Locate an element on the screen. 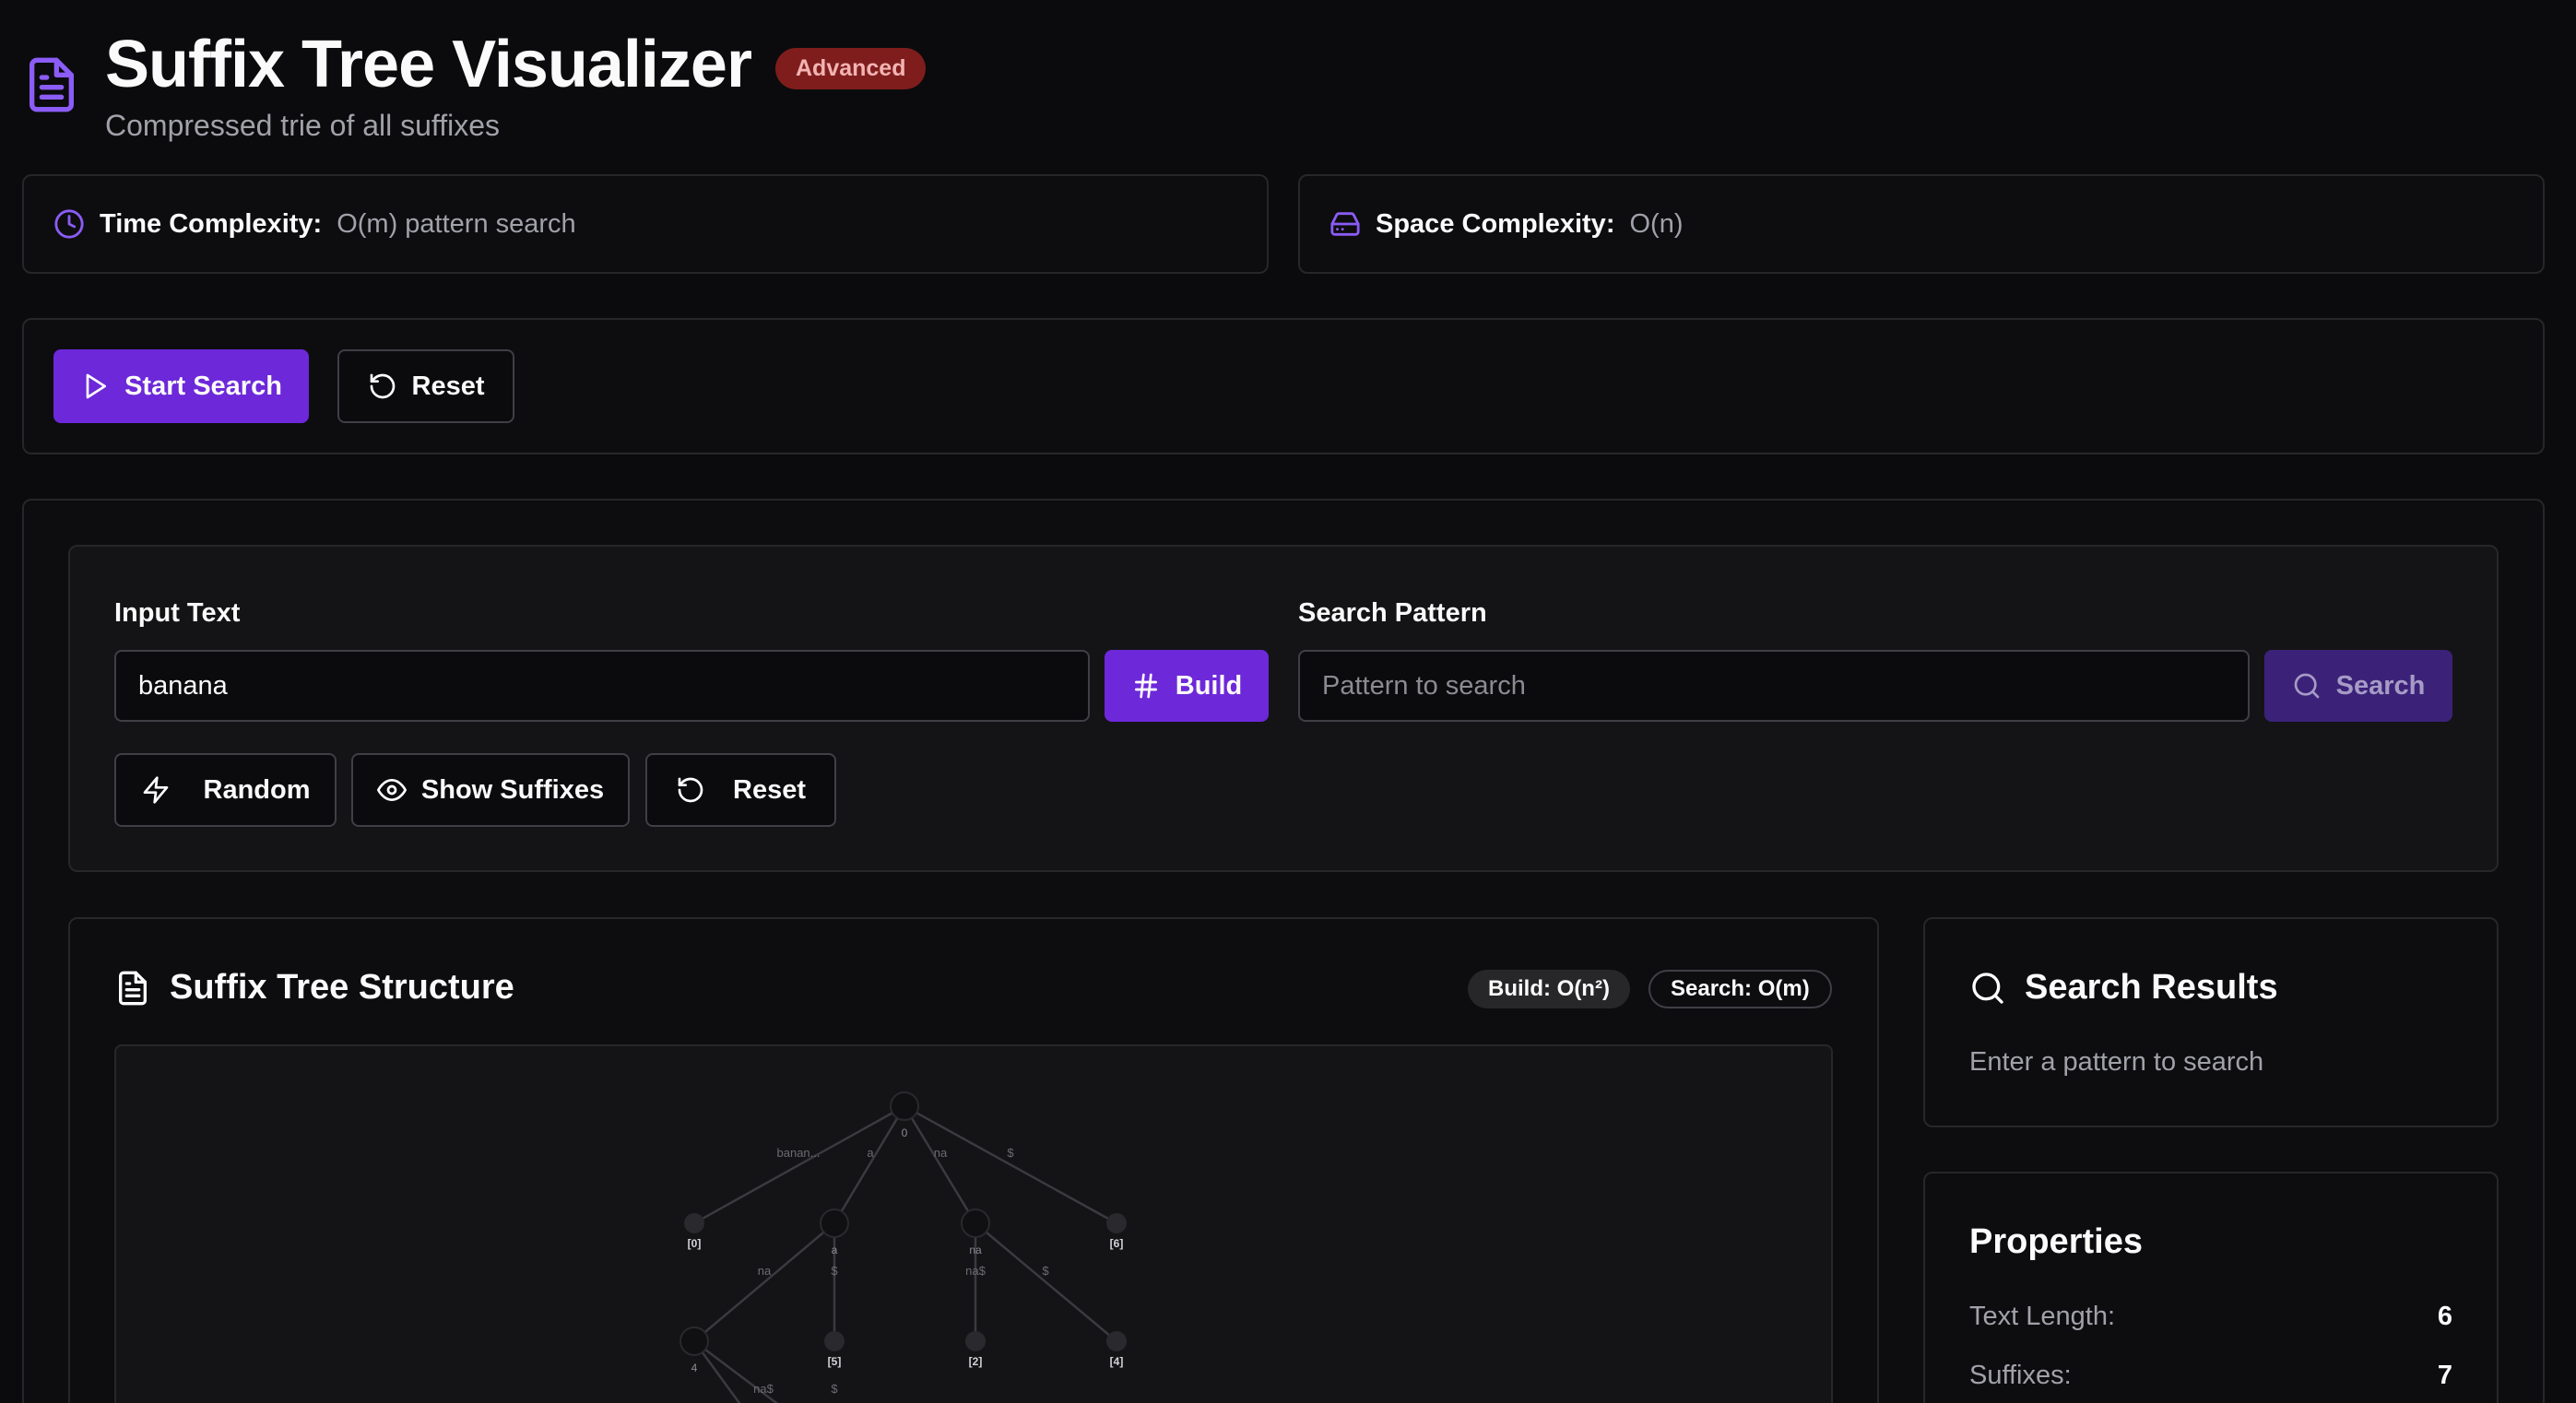 The image size is (2576, 1403). property-label: Suffixes: is located at coordinates (2020, 1375).